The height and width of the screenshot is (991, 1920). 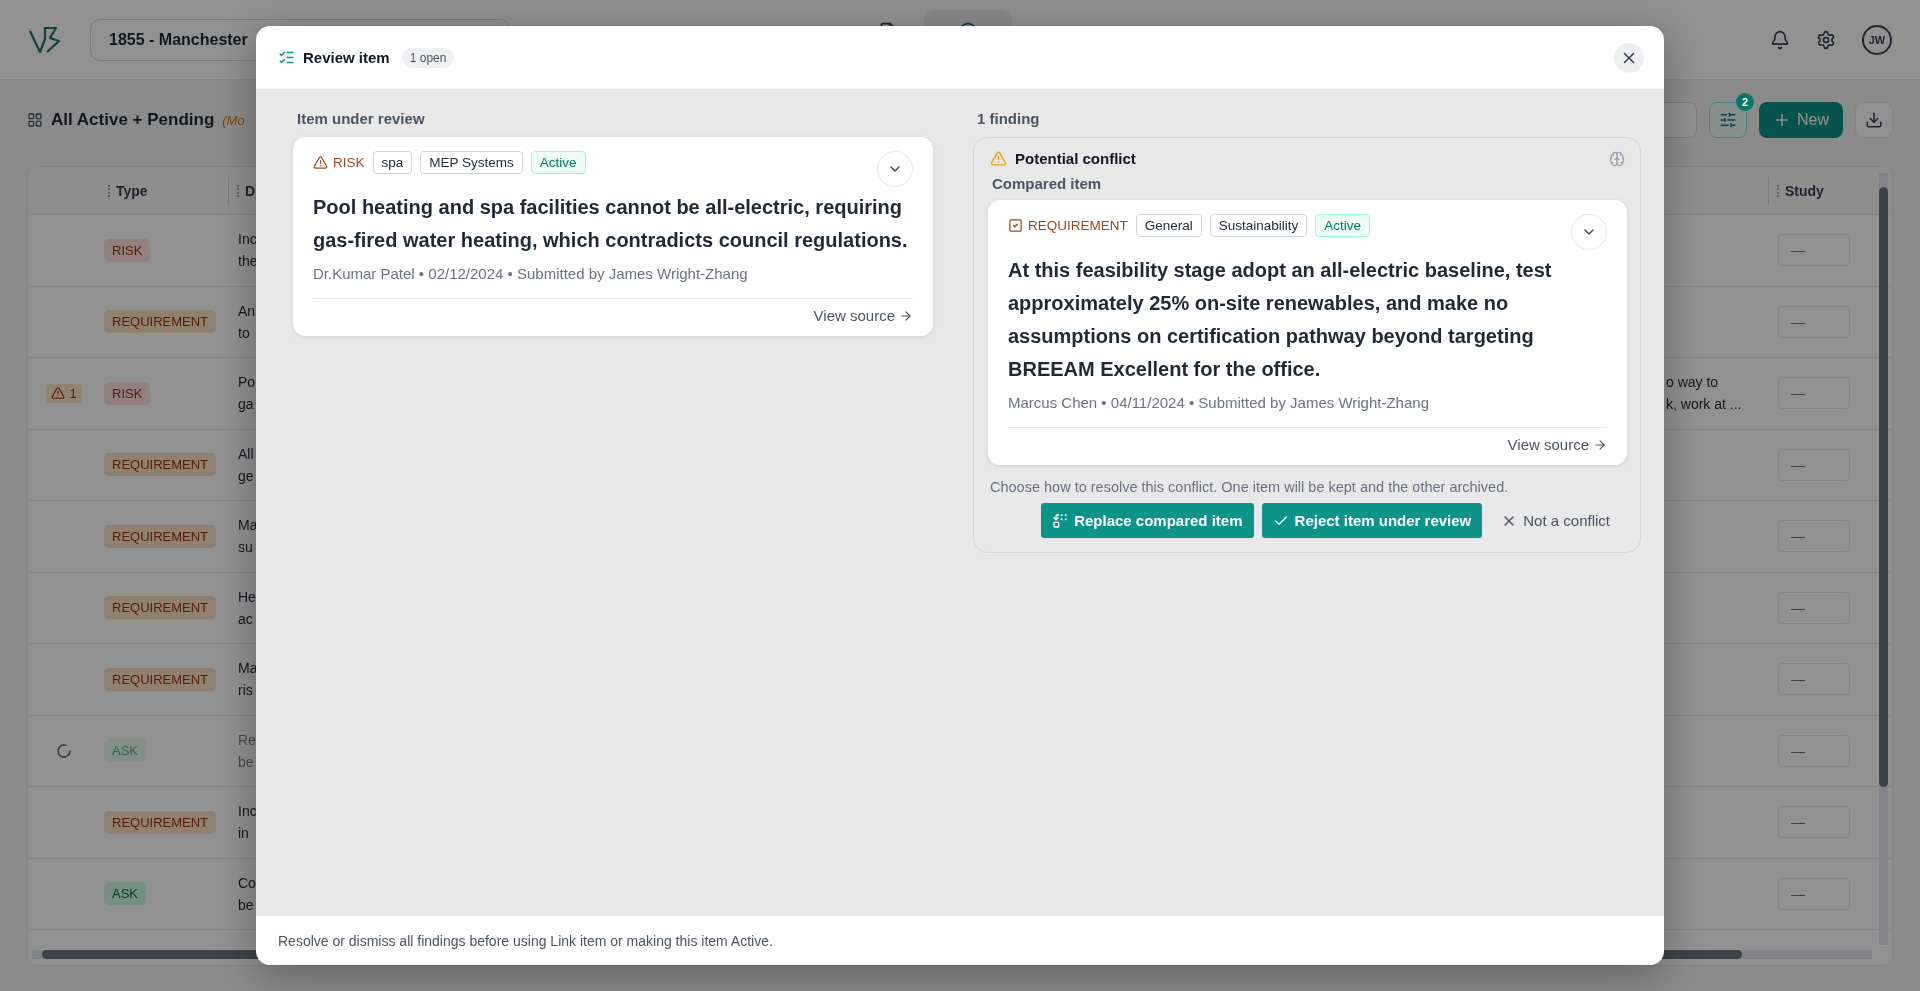 What do you see at coordinates (1745, 102) in the screenshot?
I see `filter-count-badge: 2` at bounding box center [1745, 102].